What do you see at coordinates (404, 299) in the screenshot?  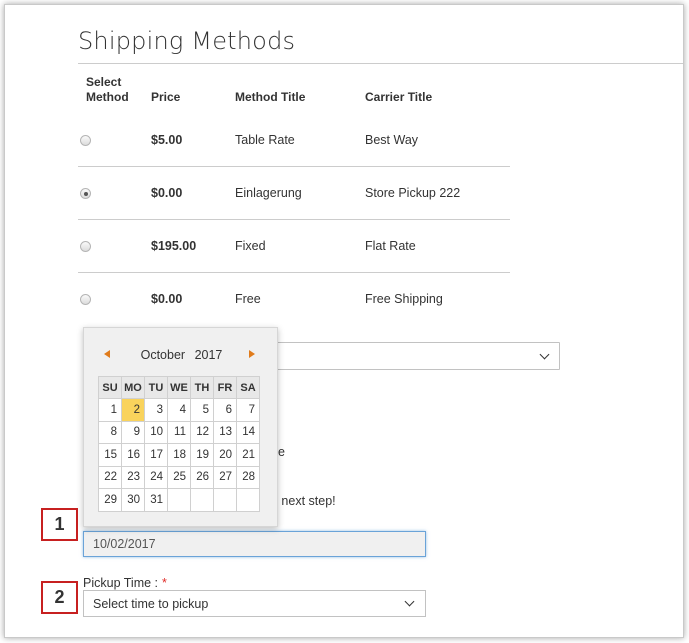 I see `row-carrier-title: Free Shipping` at bounding box center [404, 299].